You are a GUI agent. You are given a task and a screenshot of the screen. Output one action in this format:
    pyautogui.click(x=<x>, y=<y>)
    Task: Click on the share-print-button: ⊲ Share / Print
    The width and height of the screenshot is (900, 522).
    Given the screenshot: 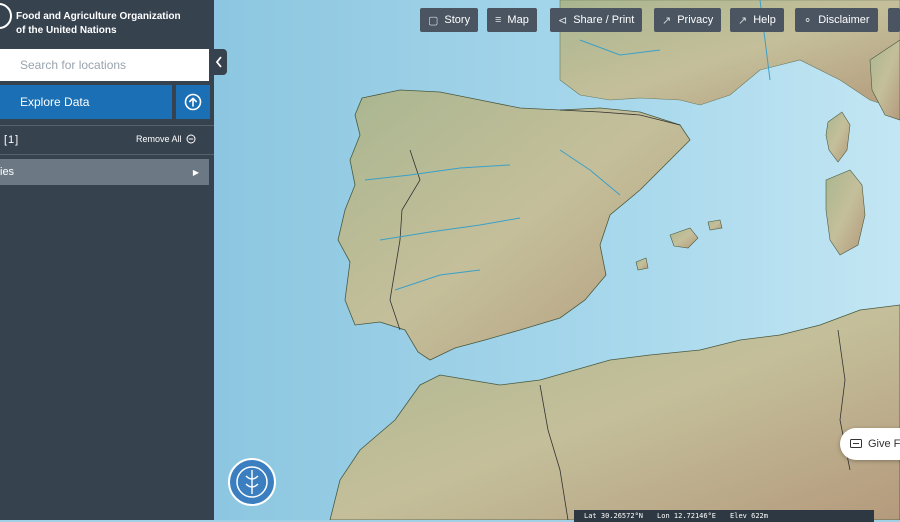 What is the action you would take?
    pyautogui.click(x=596, y=20)
    